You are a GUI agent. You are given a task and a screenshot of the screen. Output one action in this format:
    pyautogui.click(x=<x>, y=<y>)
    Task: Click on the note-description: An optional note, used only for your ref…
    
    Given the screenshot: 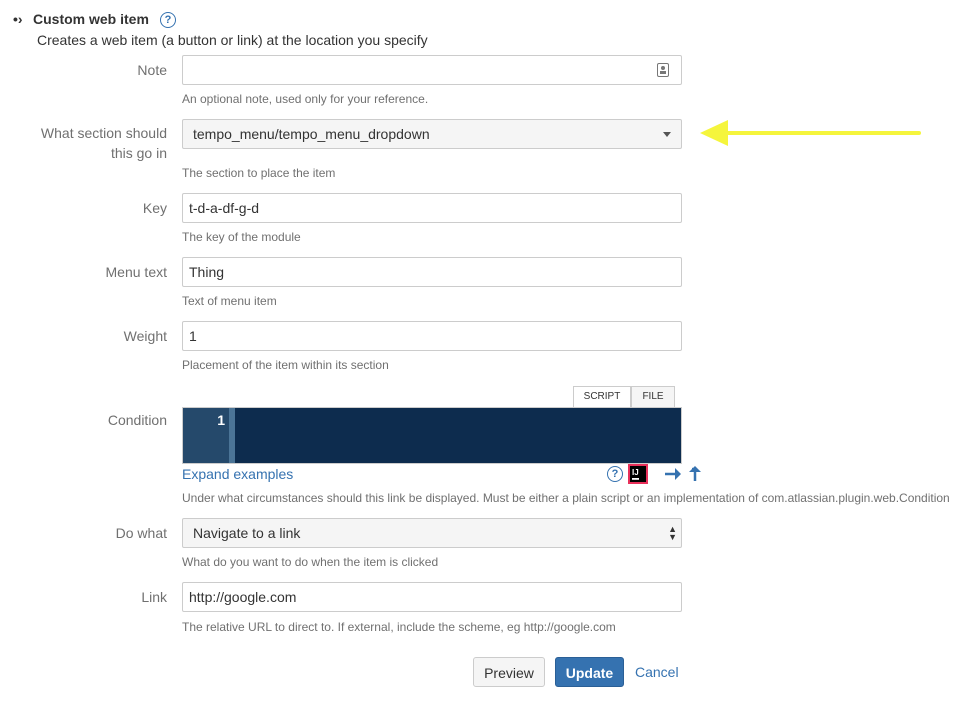 What is the action you would take?
    pyautogui.click(x=305, y=99)
    